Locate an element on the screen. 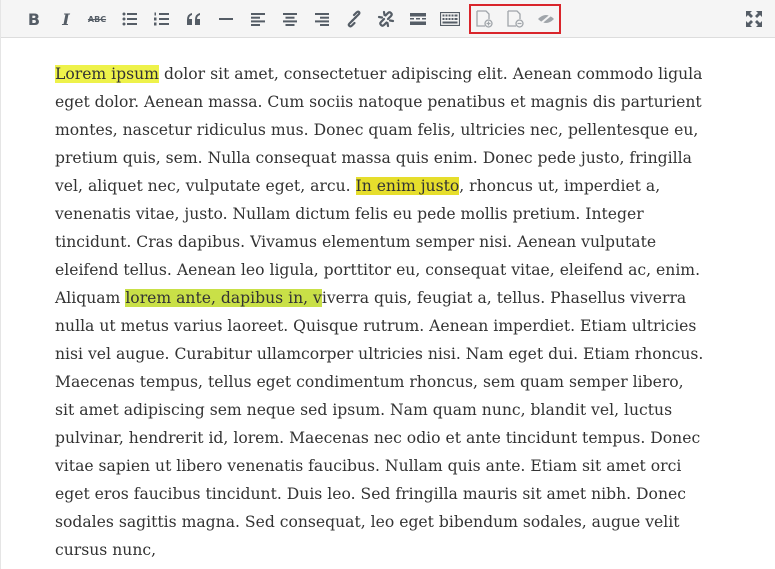  align-right-icon is located at coordinates (322, 19).